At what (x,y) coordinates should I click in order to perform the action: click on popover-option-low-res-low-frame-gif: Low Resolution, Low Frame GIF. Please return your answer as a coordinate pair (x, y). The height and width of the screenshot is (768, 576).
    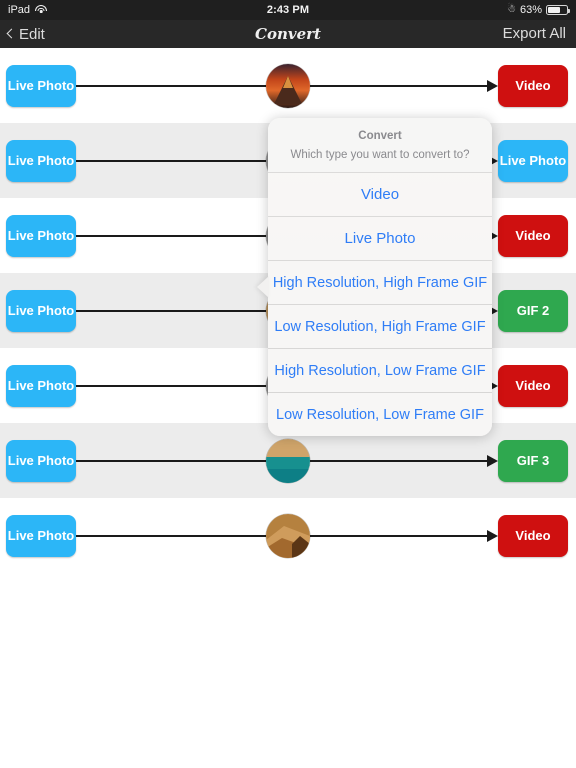
    Looking at the image, I should click on (380, 414).